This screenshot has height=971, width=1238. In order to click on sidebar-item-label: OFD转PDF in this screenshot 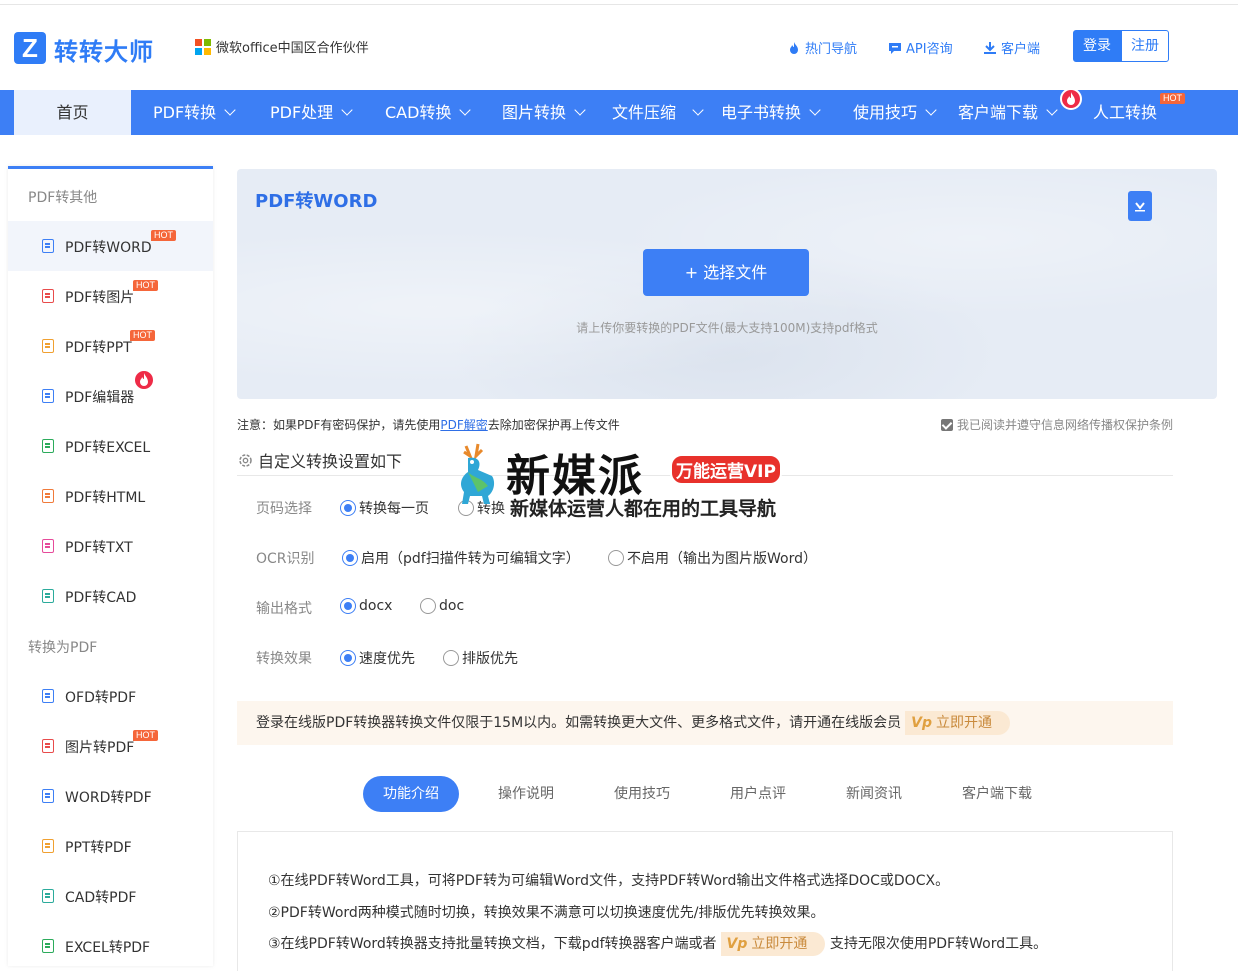, I will do `click(101, 698)`.